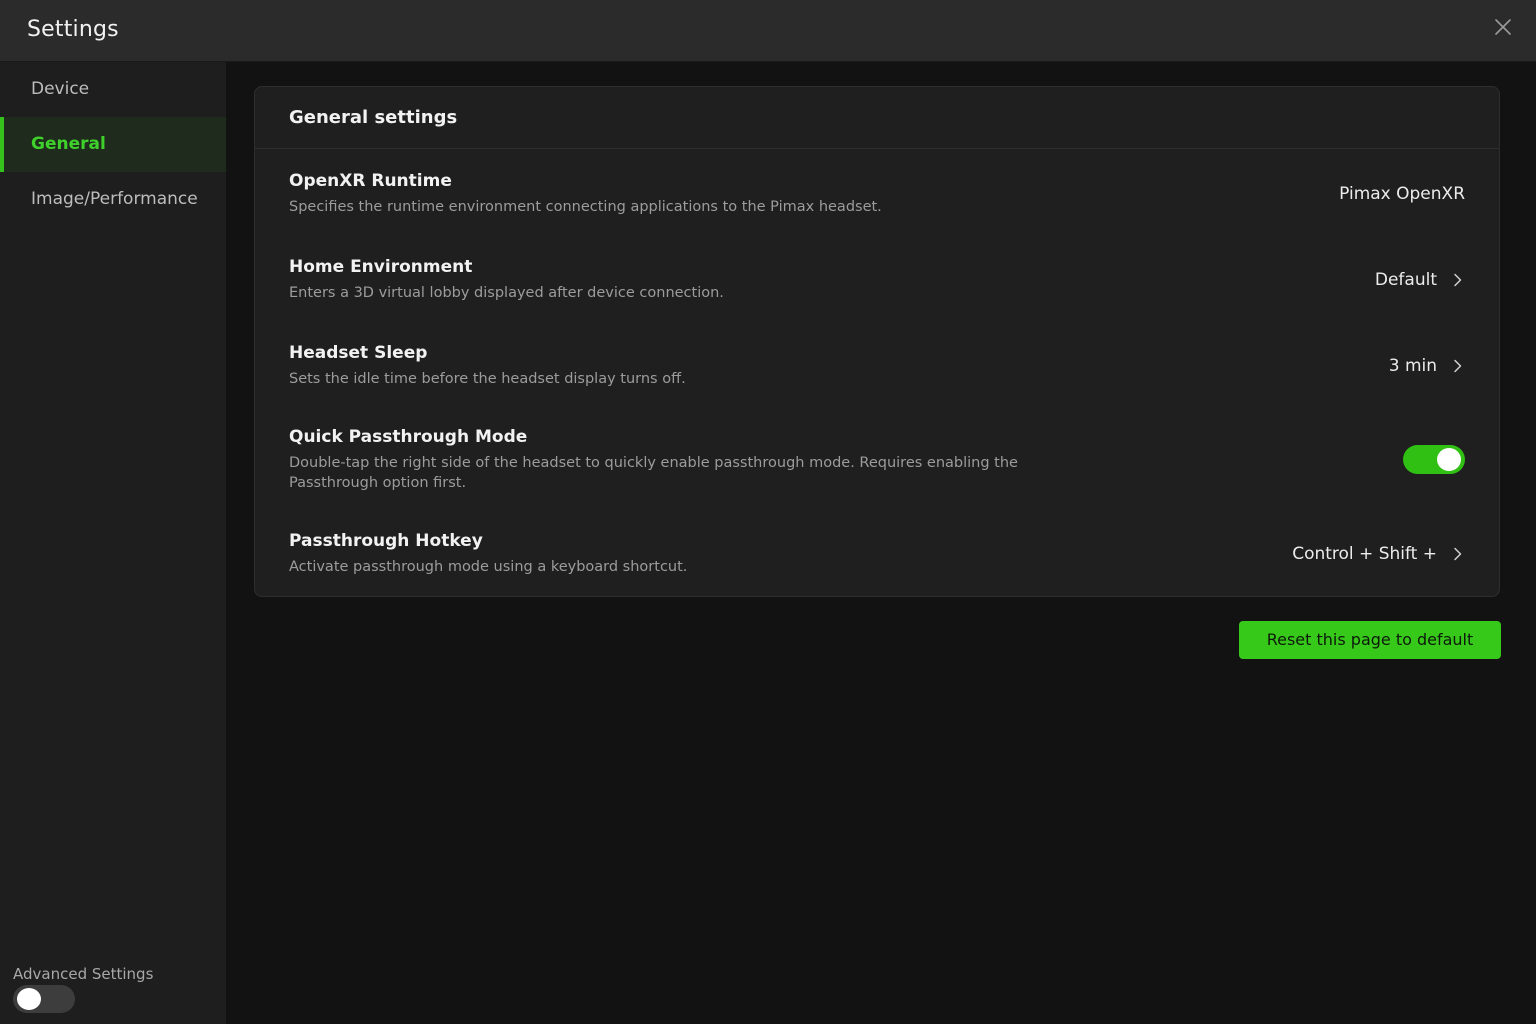 This screenshot has height=1024, width=1536. I want to click on sidebar-item-image-performance: Image/Performance, so click(113, 199).